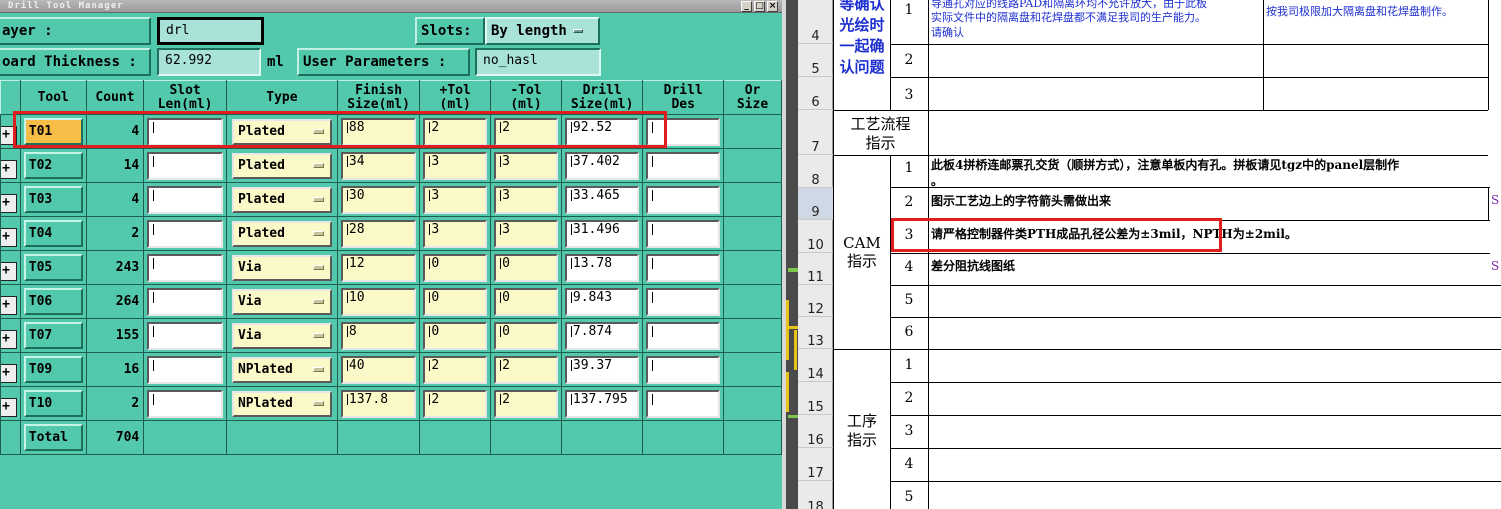 Image resolution: width=1501 pixels, height=509 pixels. What do you see at coordinates (602, 301) in the screenshot?
I see `drill-size-input: 9.843` at bounding box center [602, 301].